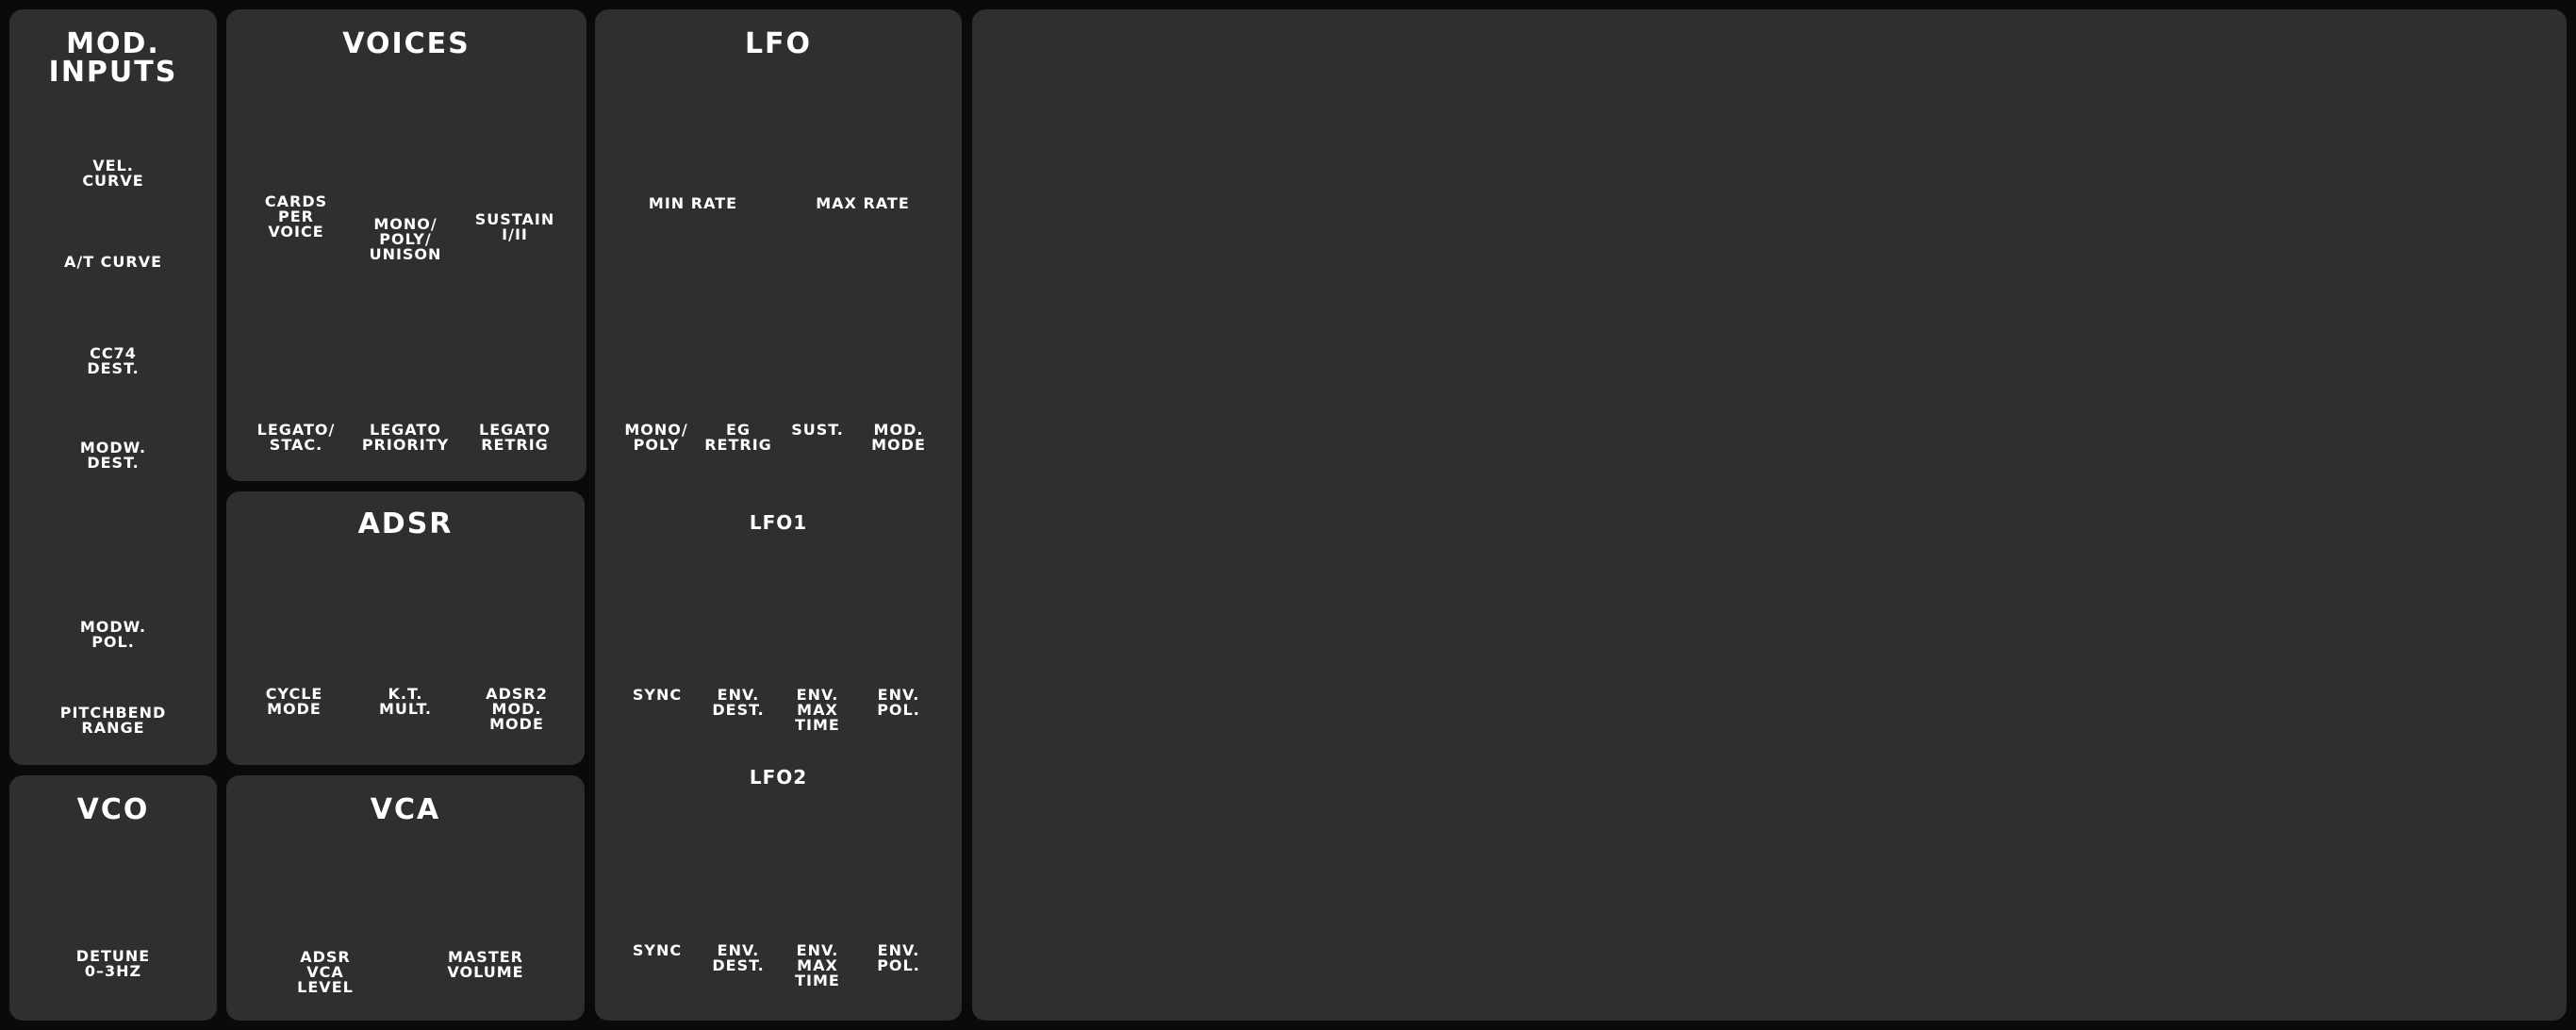 The image size is (2576, 1030). I want to click on vco-panel: VCO DETUNE 0–3HZ, so click(113, 898).